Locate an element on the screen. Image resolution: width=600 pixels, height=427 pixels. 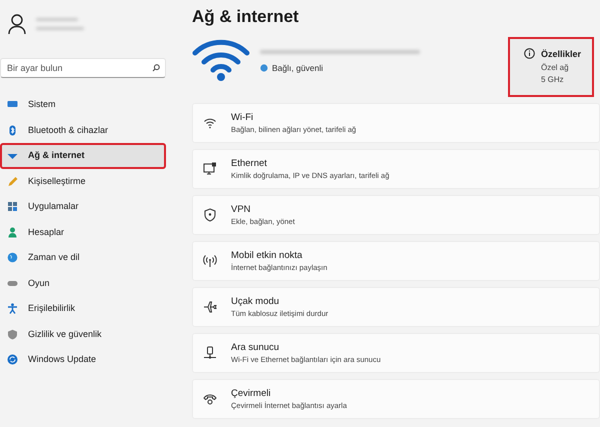
update-icon is located at coordinates (12, 360).